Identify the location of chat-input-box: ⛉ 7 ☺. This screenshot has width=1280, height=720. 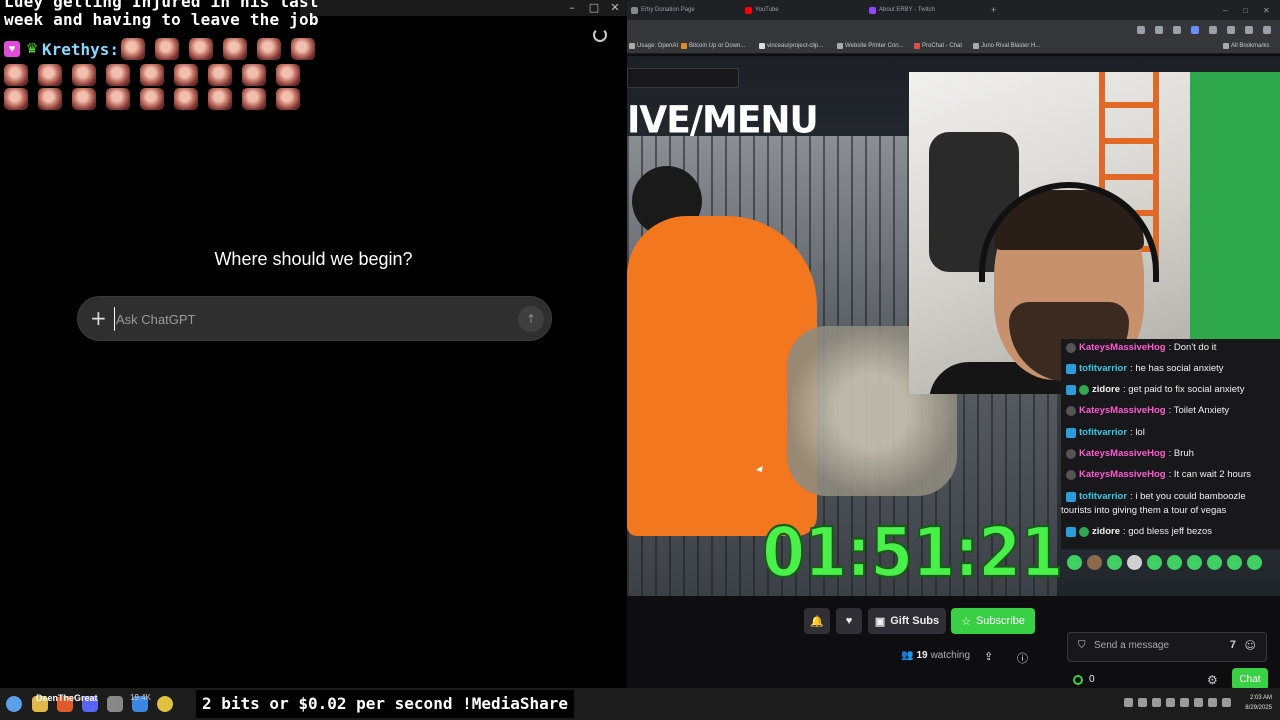
(1167, 647).